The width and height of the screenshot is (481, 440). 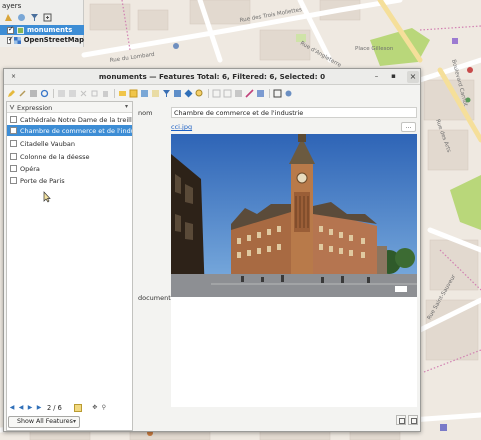 What do you see at coordinates (154, 298) in the screenshot?
I see `document-label: document` at bounding box center [154, 298].